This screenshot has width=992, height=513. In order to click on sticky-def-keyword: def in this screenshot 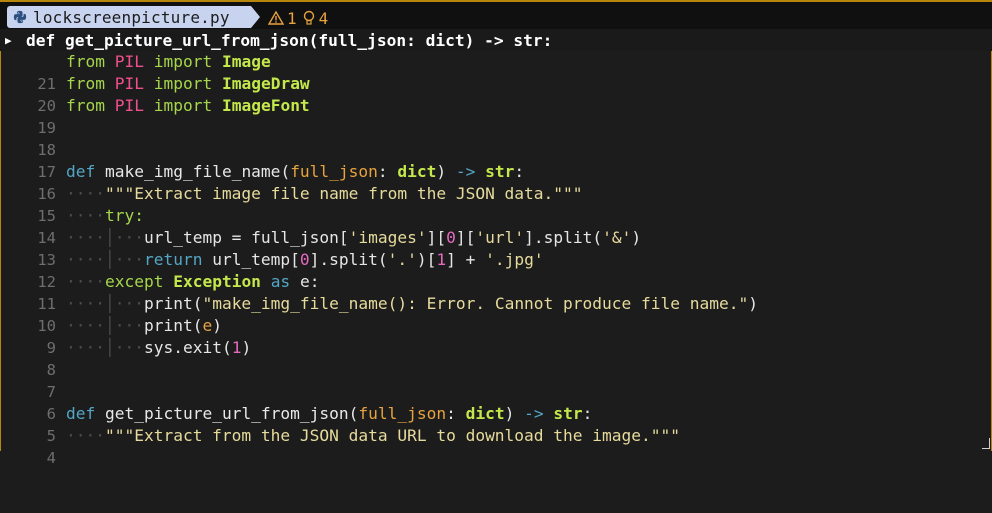, I will do `click(41, 40)`.